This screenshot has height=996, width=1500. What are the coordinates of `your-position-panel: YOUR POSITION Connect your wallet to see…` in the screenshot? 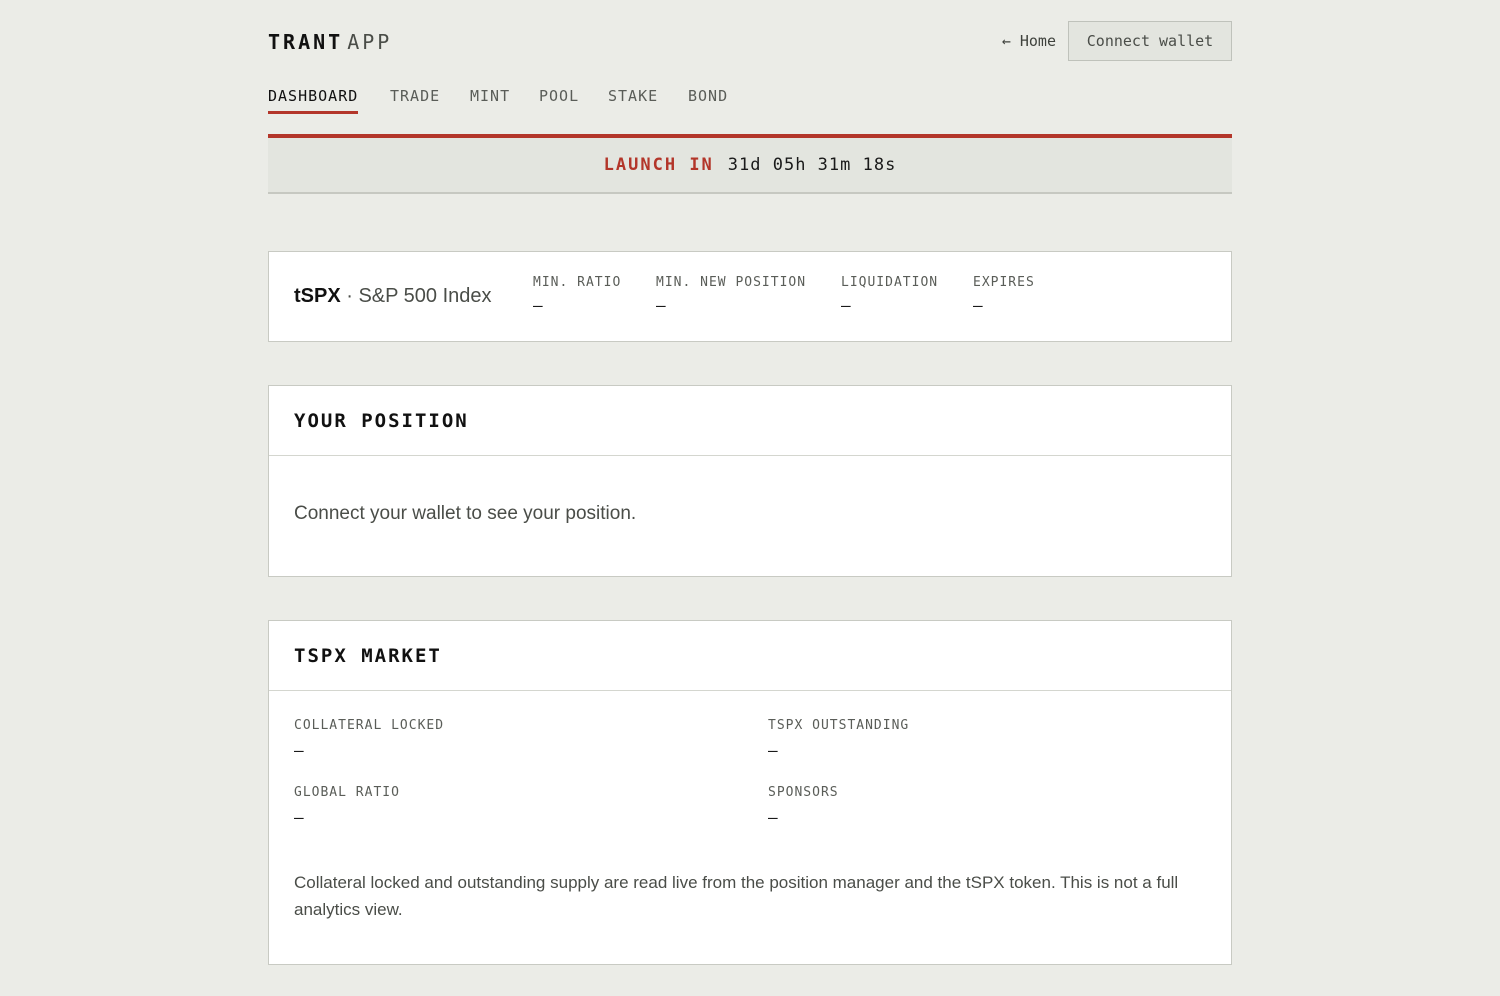 It's located at (750, 481).